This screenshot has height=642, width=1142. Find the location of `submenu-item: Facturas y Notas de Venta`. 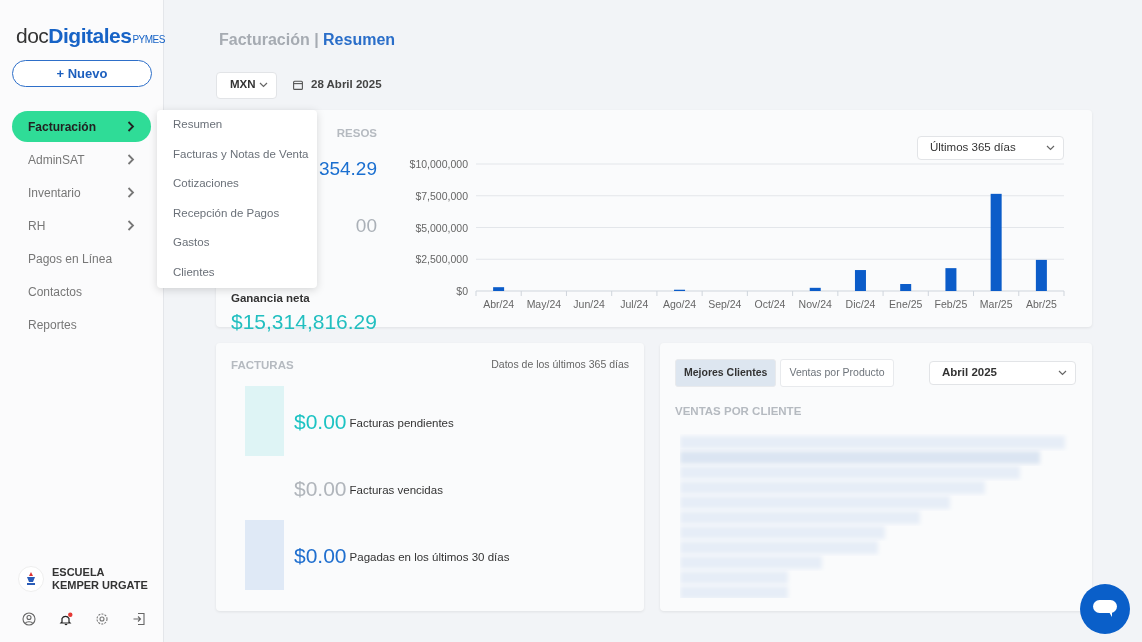

submenu-item: Facturas y Notas de Venta is located at coordinates (237, 154).